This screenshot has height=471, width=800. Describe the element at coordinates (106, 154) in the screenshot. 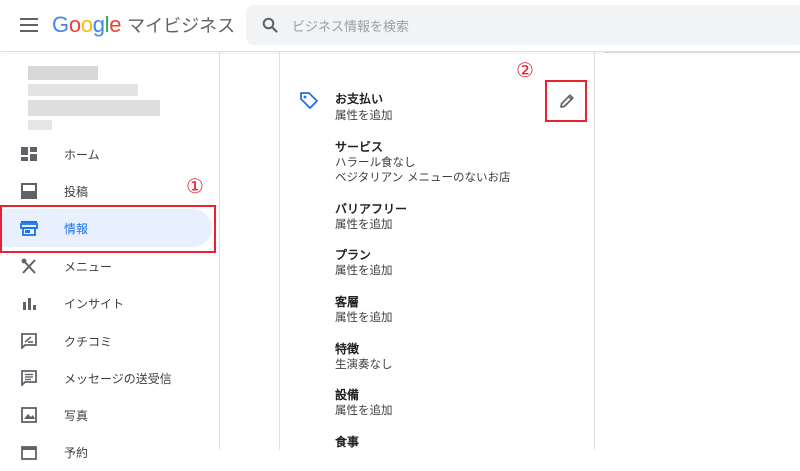

I see `sidebar-item-home: ホーム` at that location.